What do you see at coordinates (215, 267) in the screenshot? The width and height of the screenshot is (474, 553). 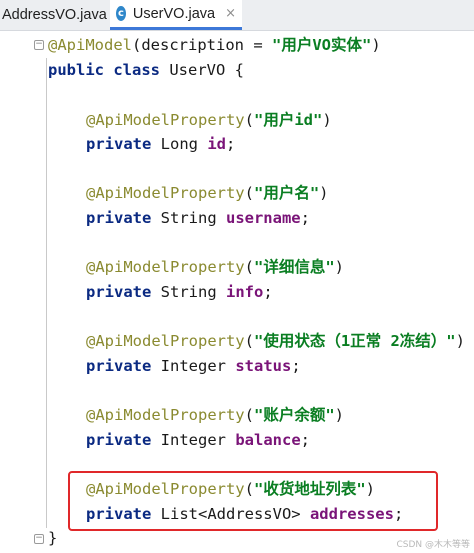 I see `code-line-field-annotation: @ApiModelProperty("详细信息")` at bounding box center [215, 267].